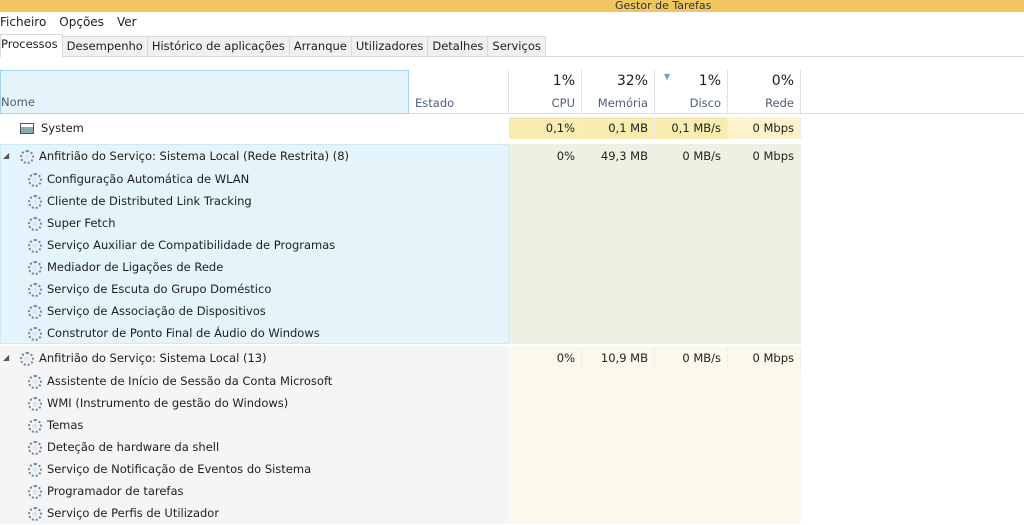  What do you see at coordinates (389, 46) in the screenshot?
I see `tab-users: Utilizadores` at bounding box center [389, 46].